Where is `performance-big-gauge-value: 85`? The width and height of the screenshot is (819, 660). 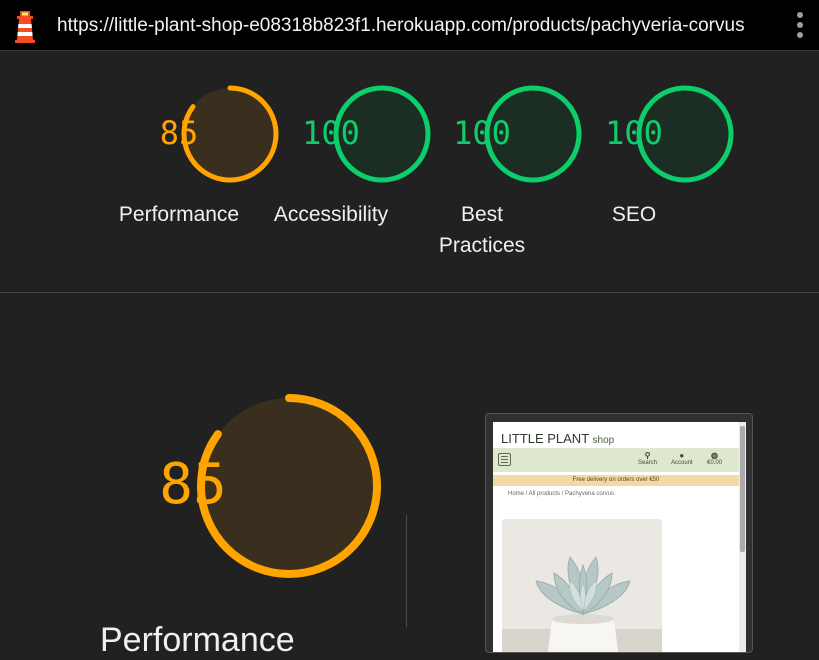
performance-big-gauge-value: 85 is located at coordinates (193, 485).